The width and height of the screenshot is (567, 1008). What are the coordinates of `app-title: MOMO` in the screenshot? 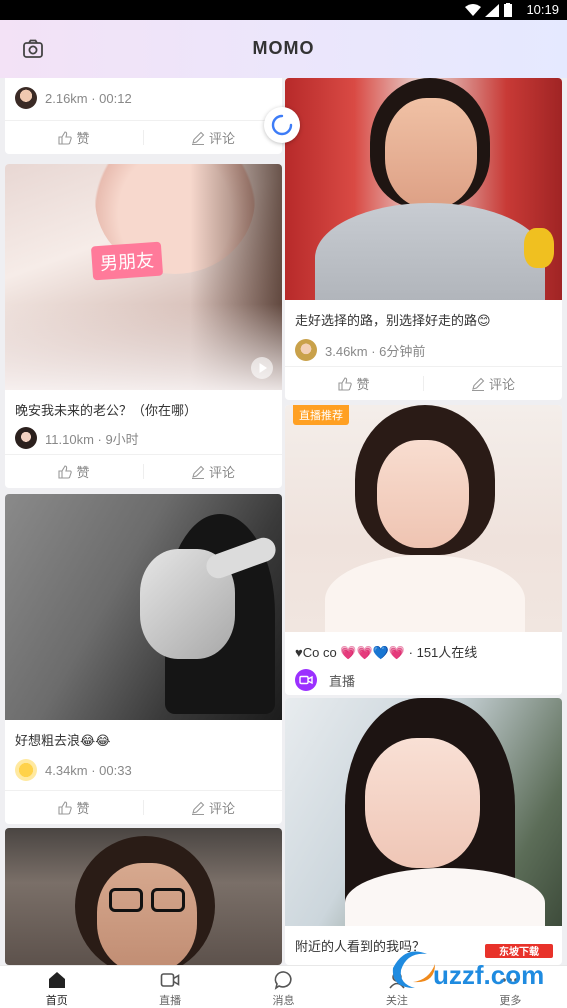 It's located at (283, 48).